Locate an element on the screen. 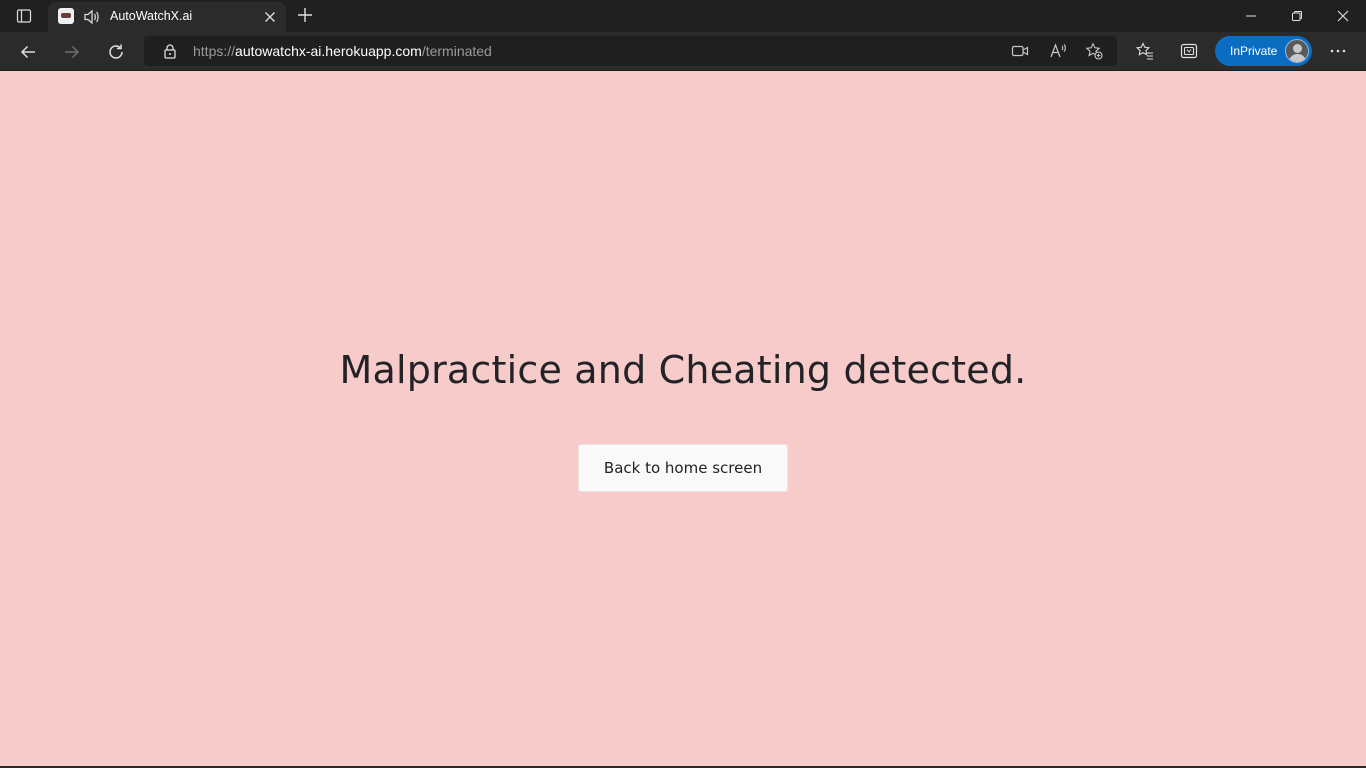 The image size is (1366, 768). reload-button is located at coordinates (116, 52).